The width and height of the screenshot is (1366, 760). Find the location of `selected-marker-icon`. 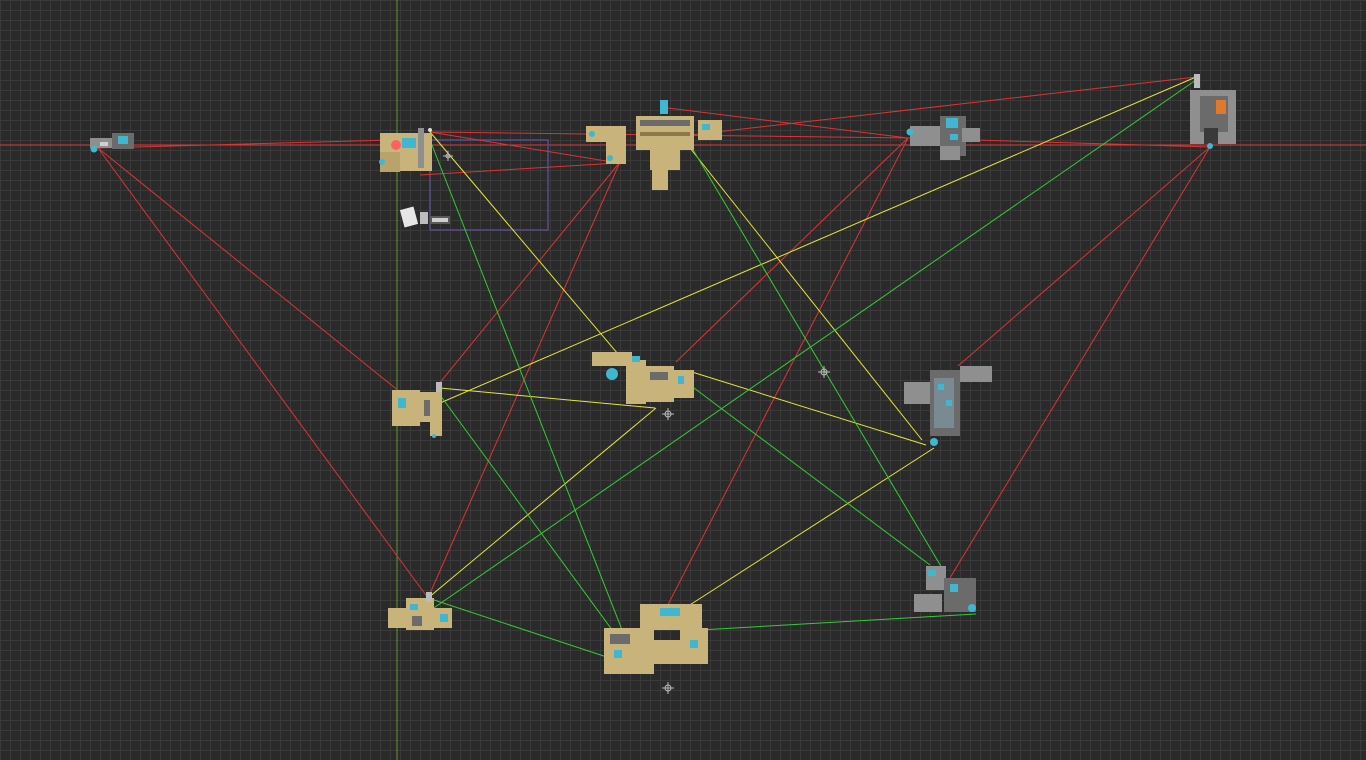

selected-marker-icon is located at coordinates (396, 145).